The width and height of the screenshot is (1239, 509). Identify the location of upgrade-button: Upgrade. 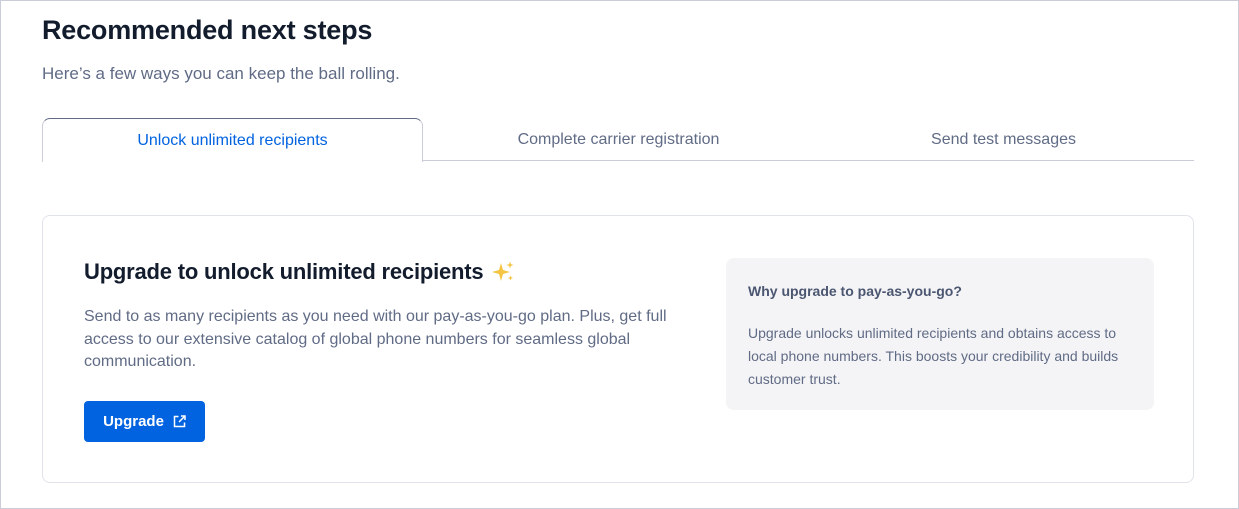
(144, 421).